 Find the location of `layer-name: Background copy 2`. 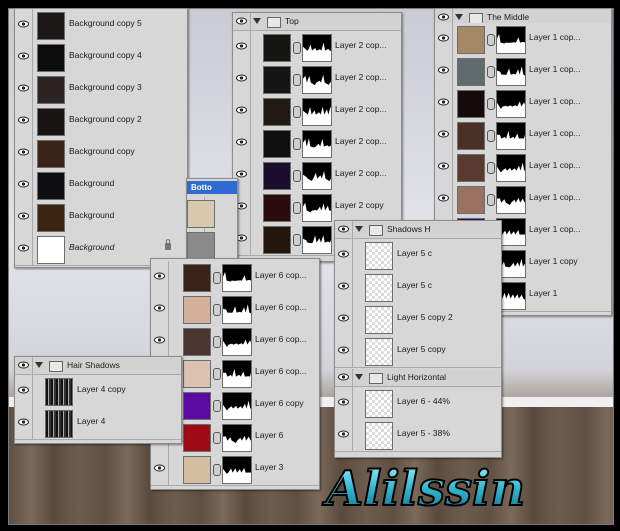

layer-name: Background copy 2 is located at coordinates (105, 119).